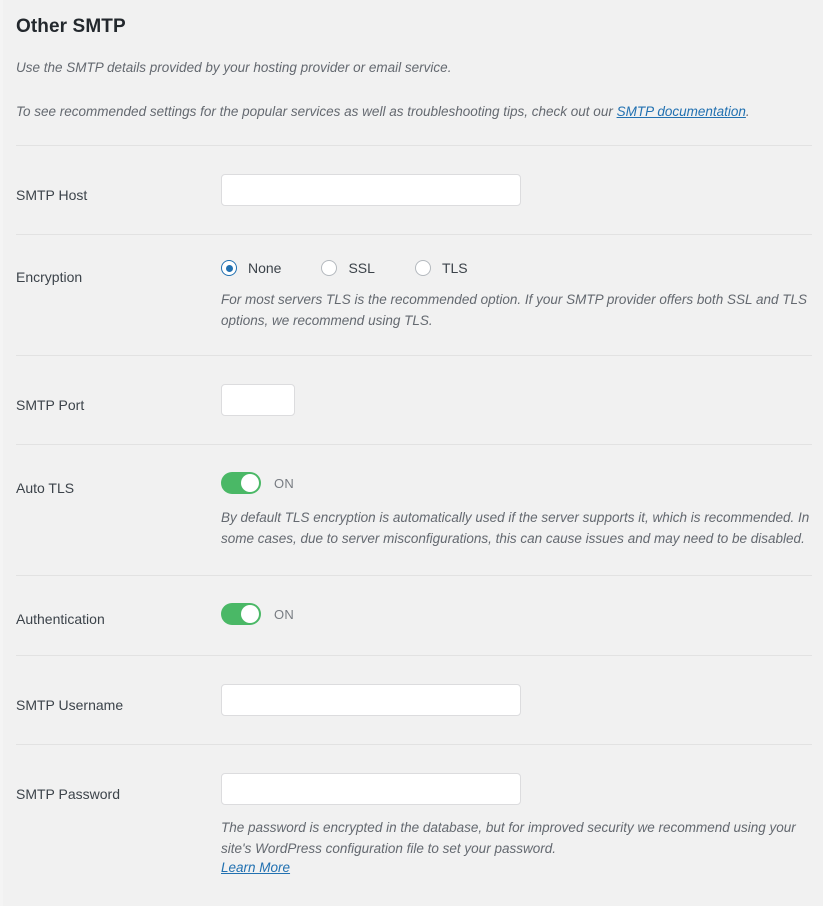 This screenshot has height=906, width=823. I want to click on smtp-username-input, so click(371, 700).